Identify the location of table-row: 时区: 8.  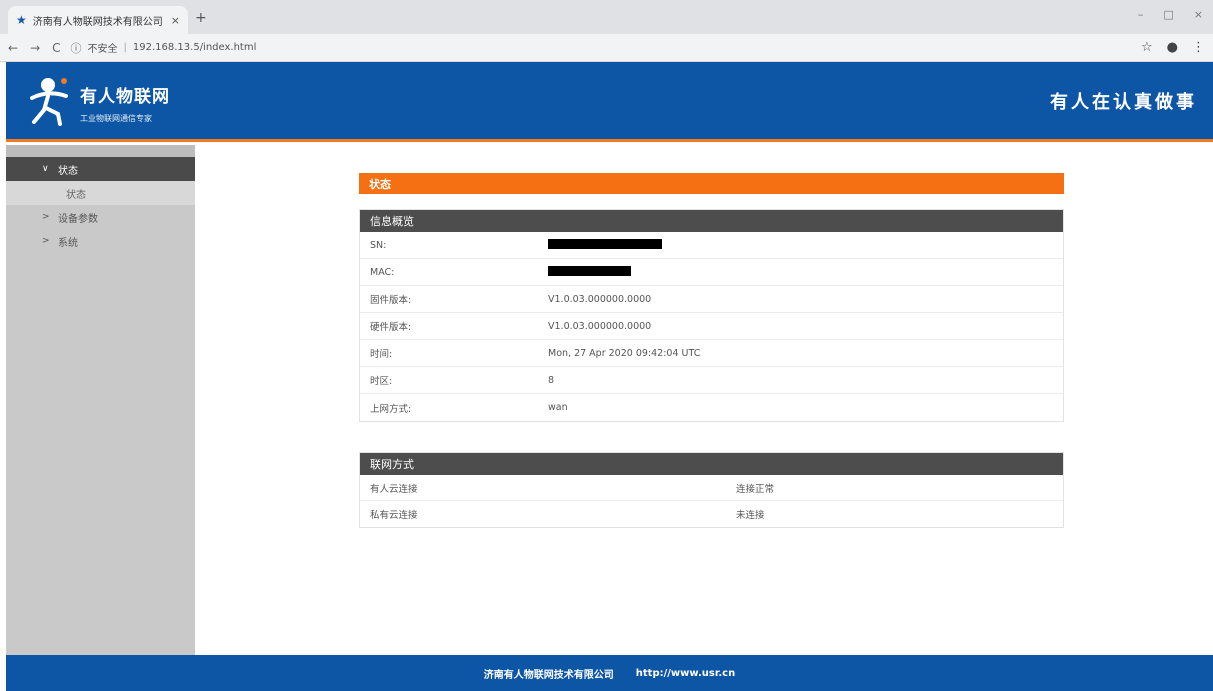
(711, 380).